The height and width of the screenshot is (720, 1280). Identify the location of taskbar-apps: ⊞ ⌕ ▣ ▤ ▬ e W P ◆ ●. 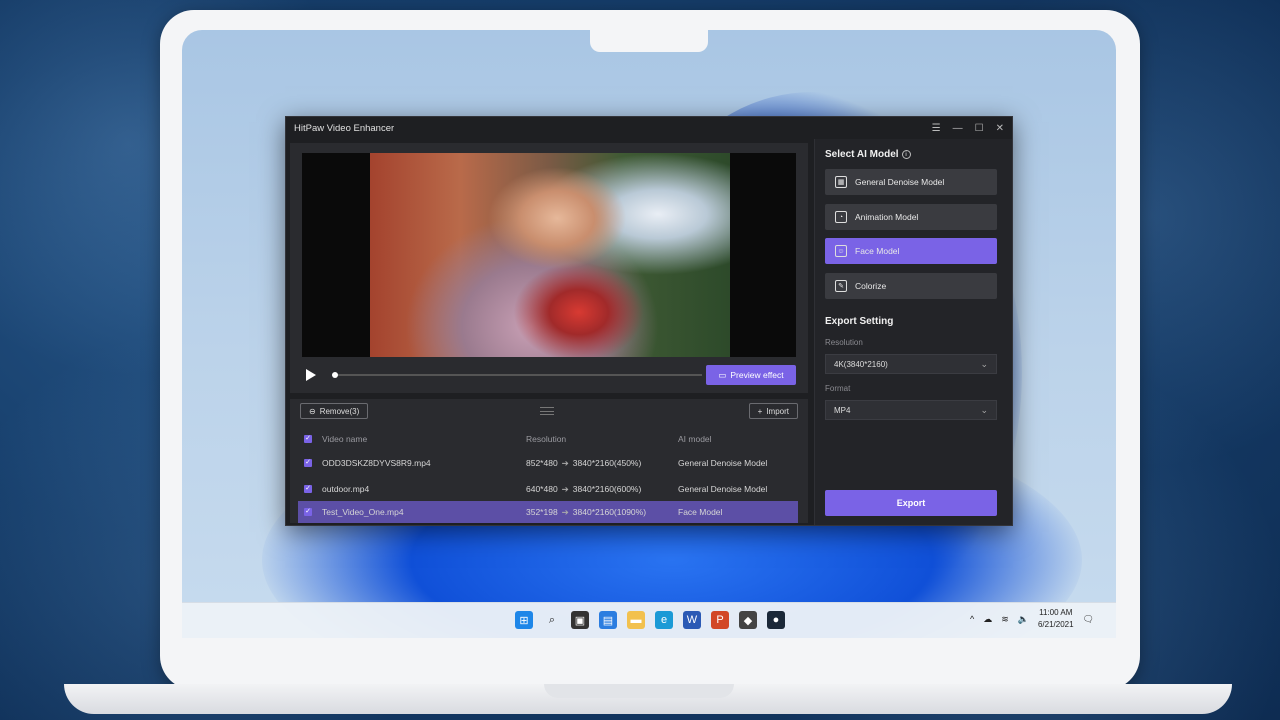
(650, 620).